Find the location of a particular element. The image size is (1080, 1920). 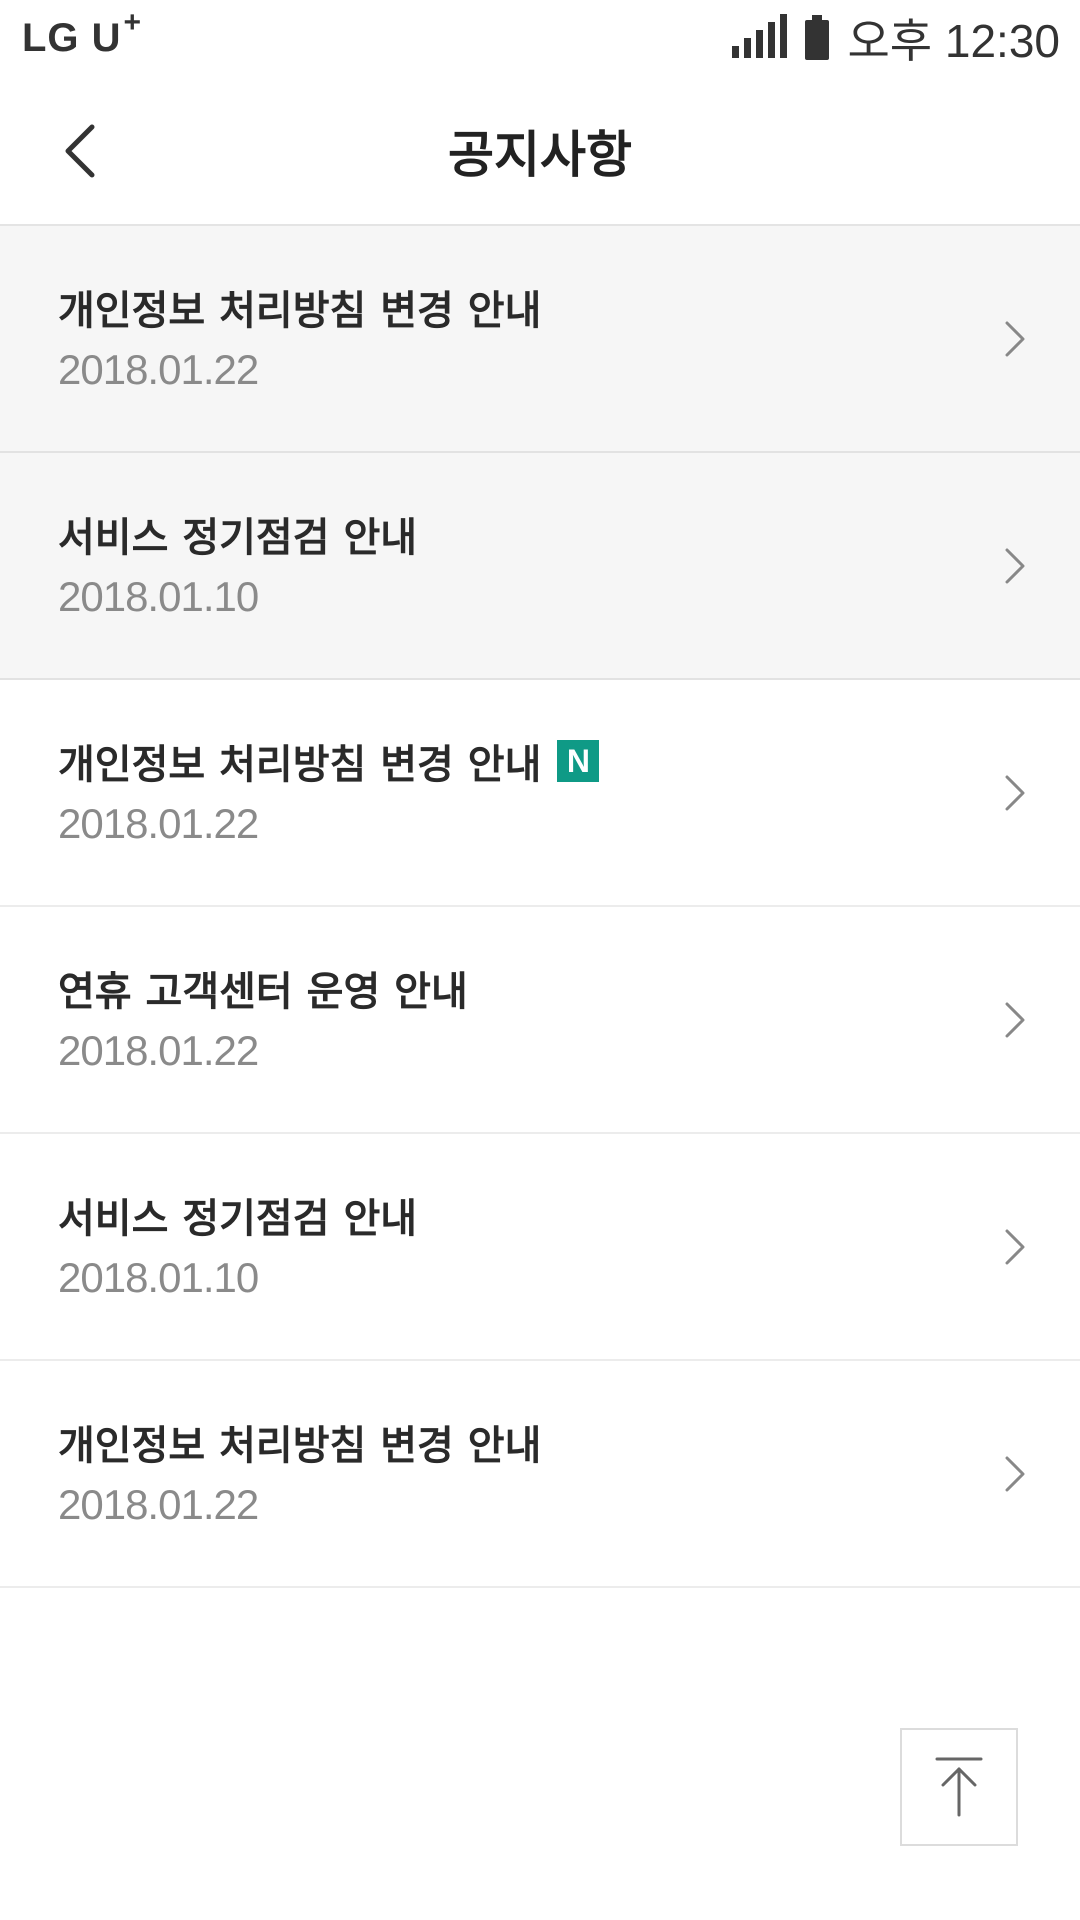

carrier-name: LG U is located at coordinates (72, 37).